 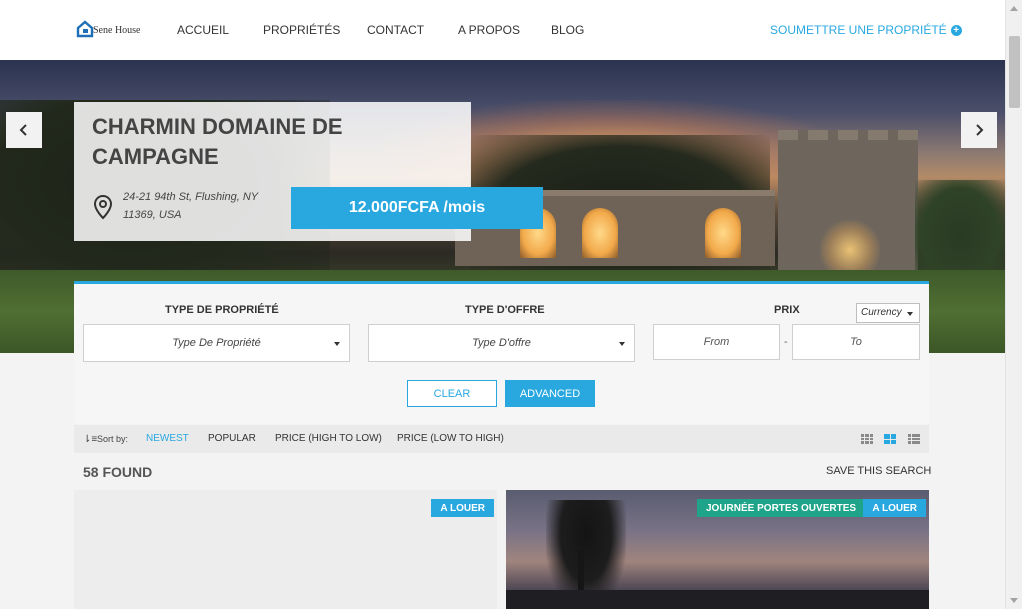 I want to click on site-logo: Sene House, so click(x=111, y=29).